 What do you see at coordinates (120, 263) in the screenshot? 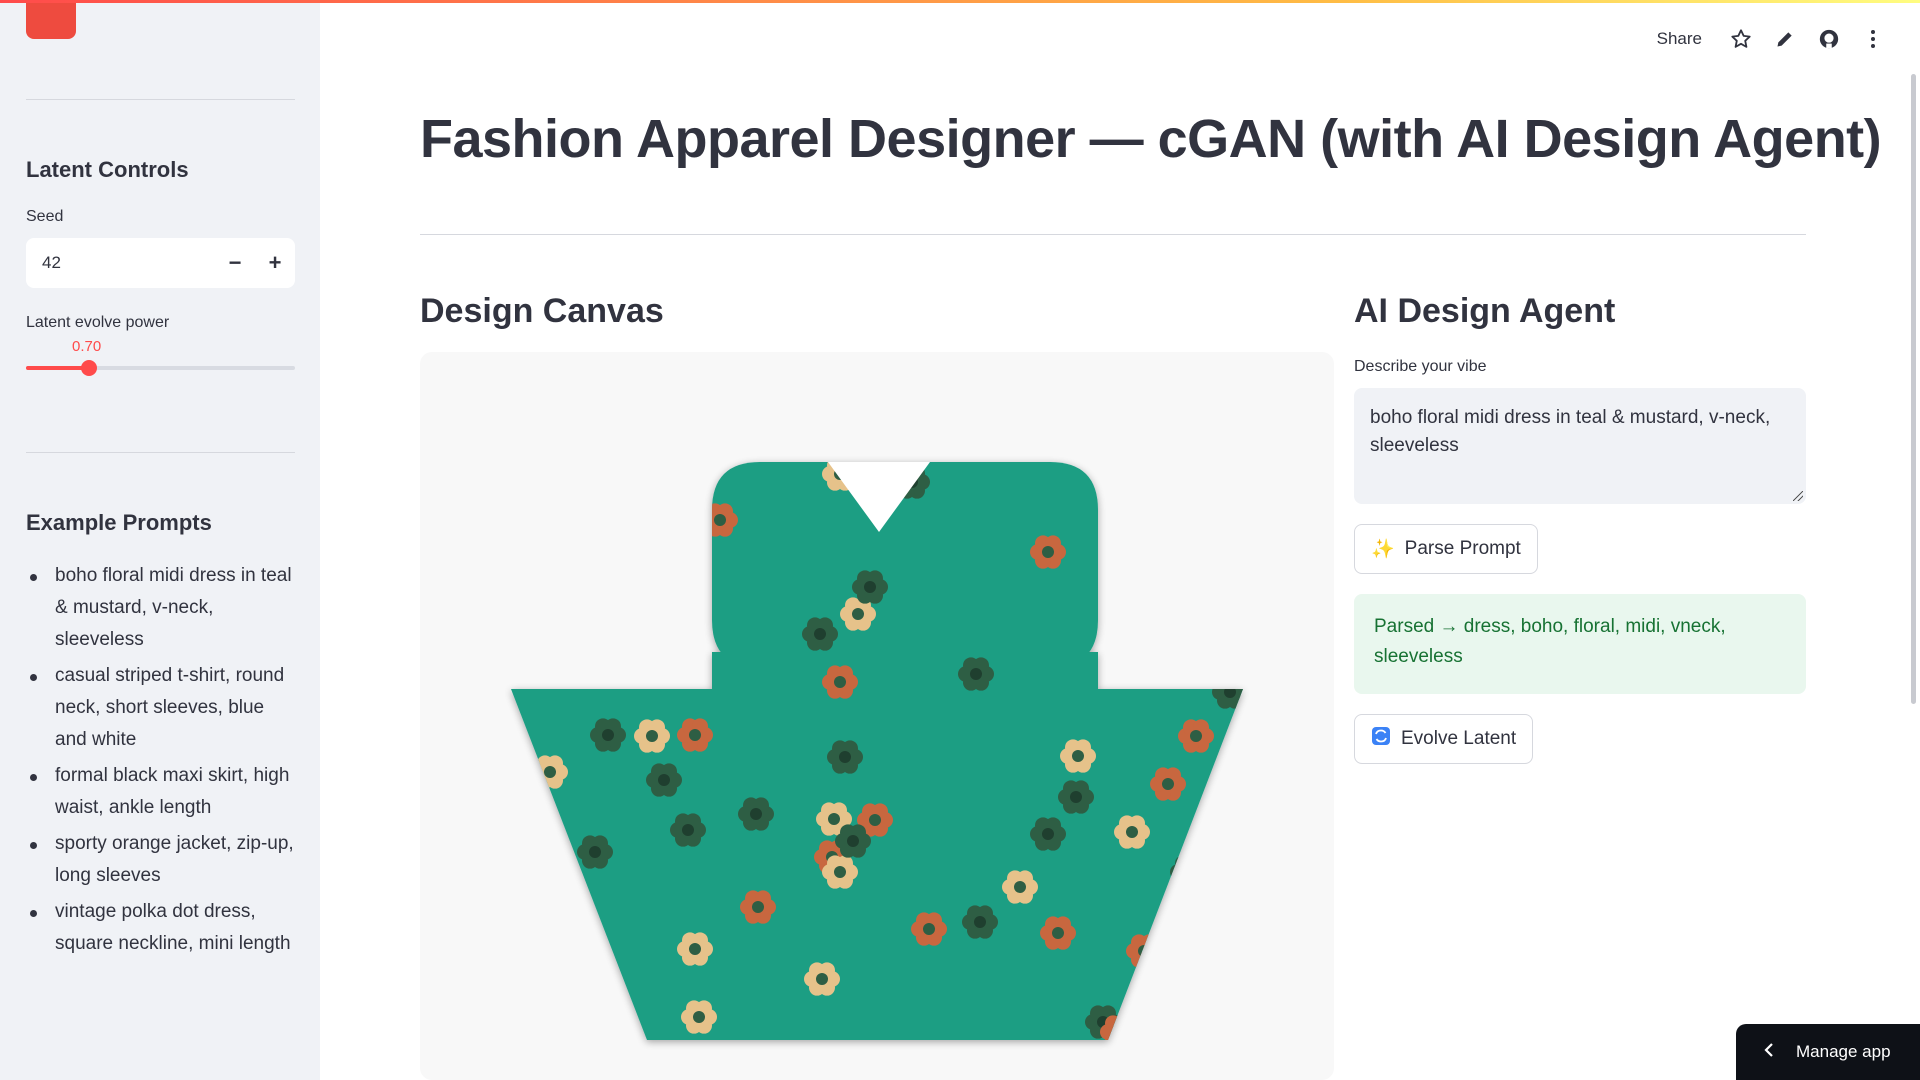
I see `seed-value: 42` at bounding box center [120, 263].